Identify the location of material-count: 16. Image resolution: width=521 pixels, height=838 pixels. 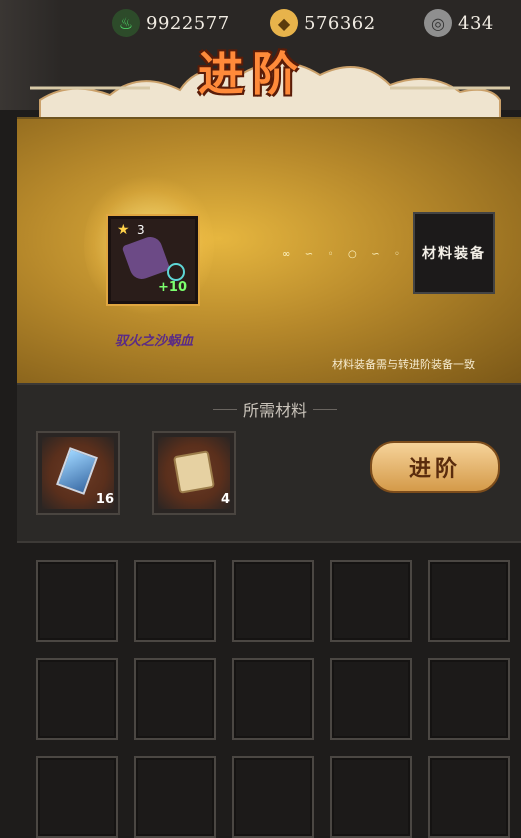
(104, 499).